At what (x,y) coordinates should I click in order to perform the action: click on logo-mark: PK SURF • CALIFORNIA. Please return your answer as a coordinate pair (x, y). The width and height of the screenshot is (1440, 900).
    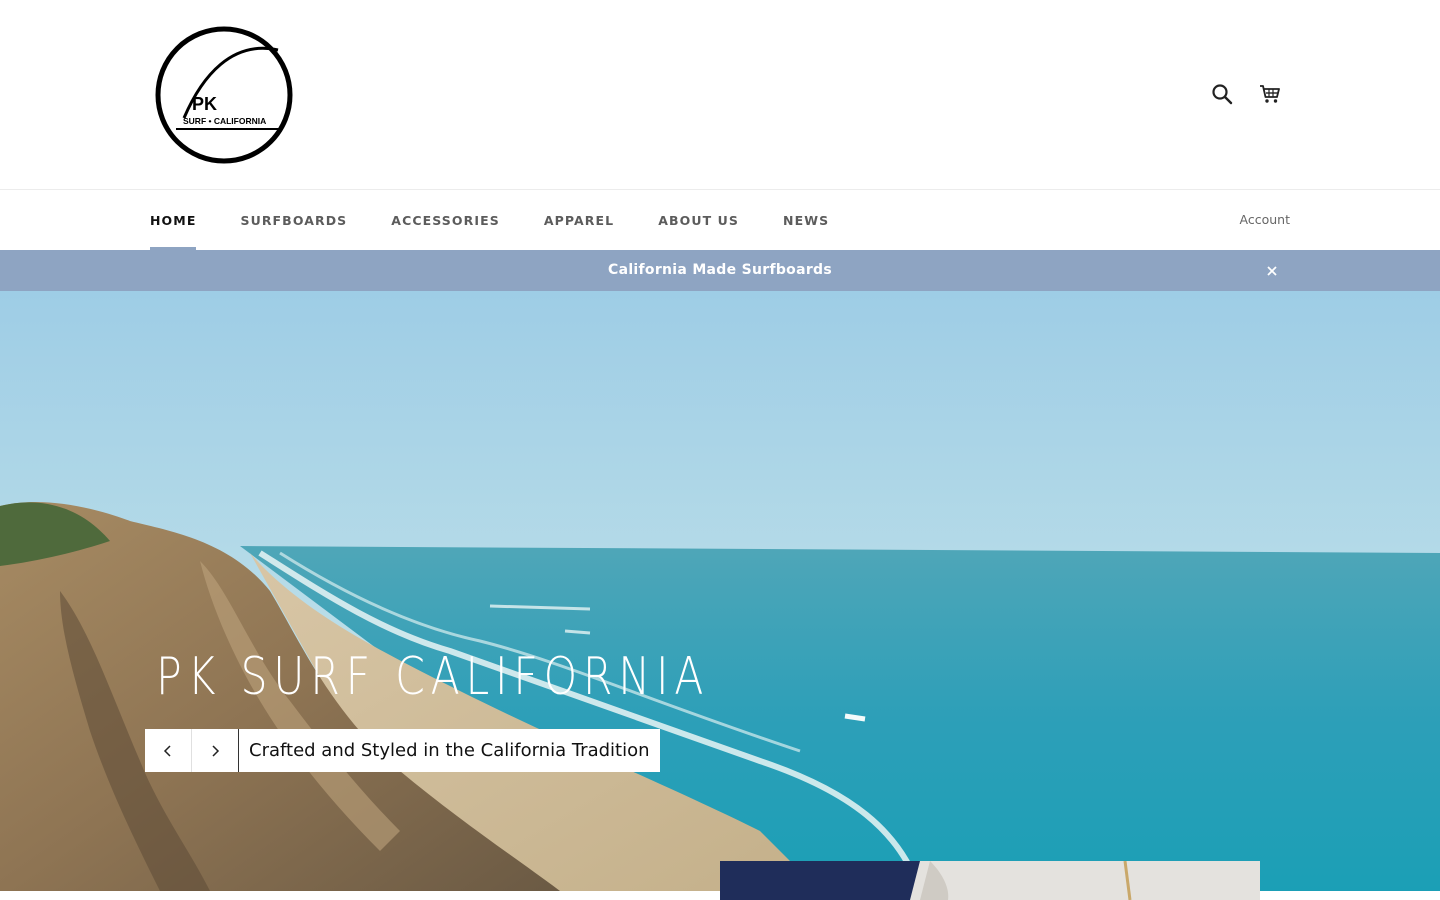
    Looking at the image, I should click on (224, 95).